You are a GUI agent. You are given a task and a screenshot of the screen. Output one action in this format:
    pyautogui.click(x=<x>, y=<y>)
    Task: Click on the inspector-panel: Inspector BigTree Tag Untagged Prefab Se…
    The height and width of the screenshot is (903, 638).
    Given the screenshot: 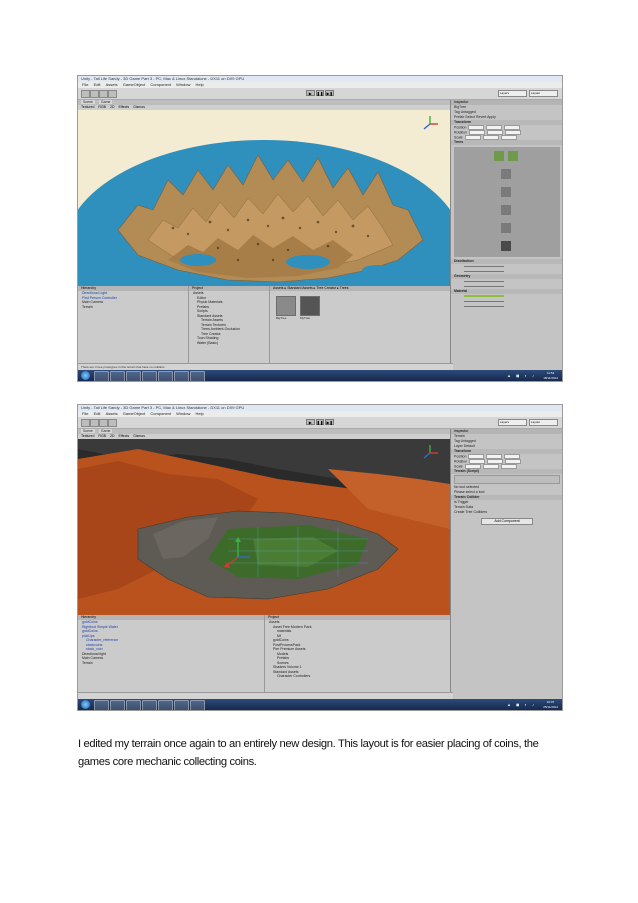 What is the action you would take?
    pyautogui.click(x=506, y=235)
    